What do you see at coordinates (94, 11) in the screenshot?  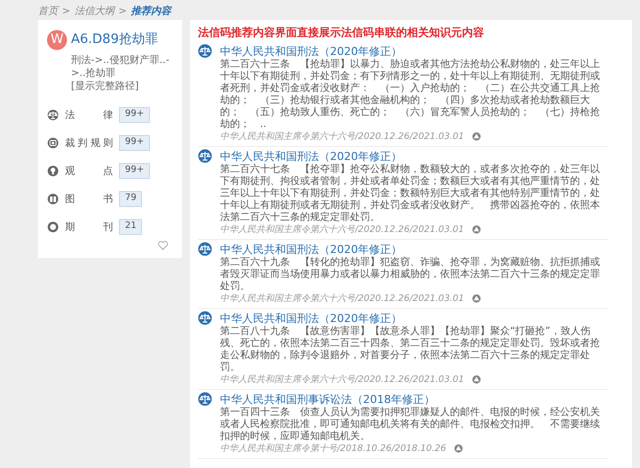 I see `breadcrumb-link: 法信大纲` at bounding box center [94, 11].